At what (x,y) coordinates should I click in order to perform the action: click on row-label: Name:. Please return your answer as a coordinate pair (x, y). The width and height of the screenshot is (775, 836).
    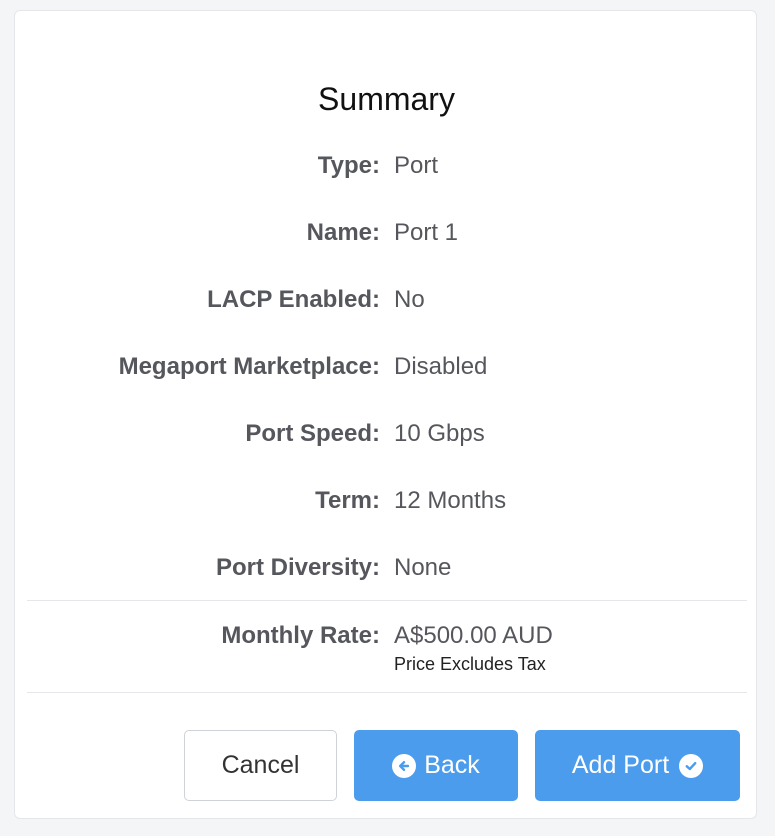
    Looking at the image, I should click on (343, 232).